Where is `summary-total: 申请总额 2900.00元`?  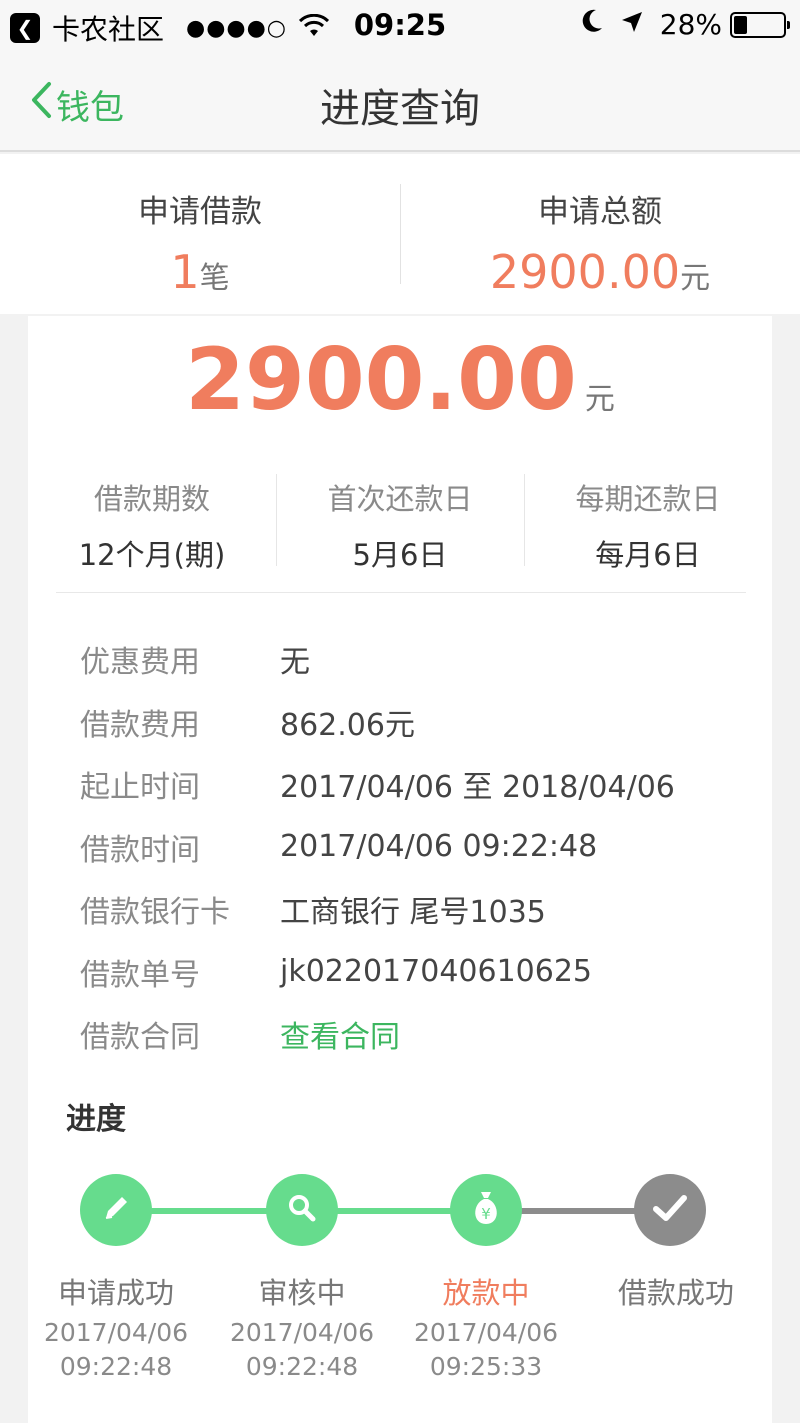
summary-total: 申请总额 2900.00元 is located at coordinates (600, 234).